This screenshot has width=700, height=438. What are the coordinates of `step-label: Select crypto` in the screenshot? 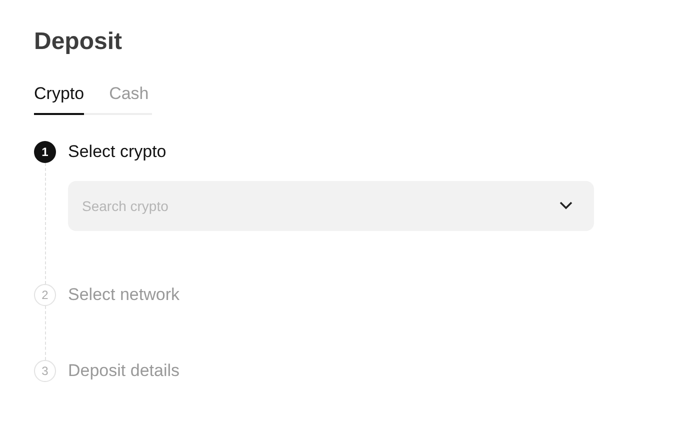 It's located at (118, 152).